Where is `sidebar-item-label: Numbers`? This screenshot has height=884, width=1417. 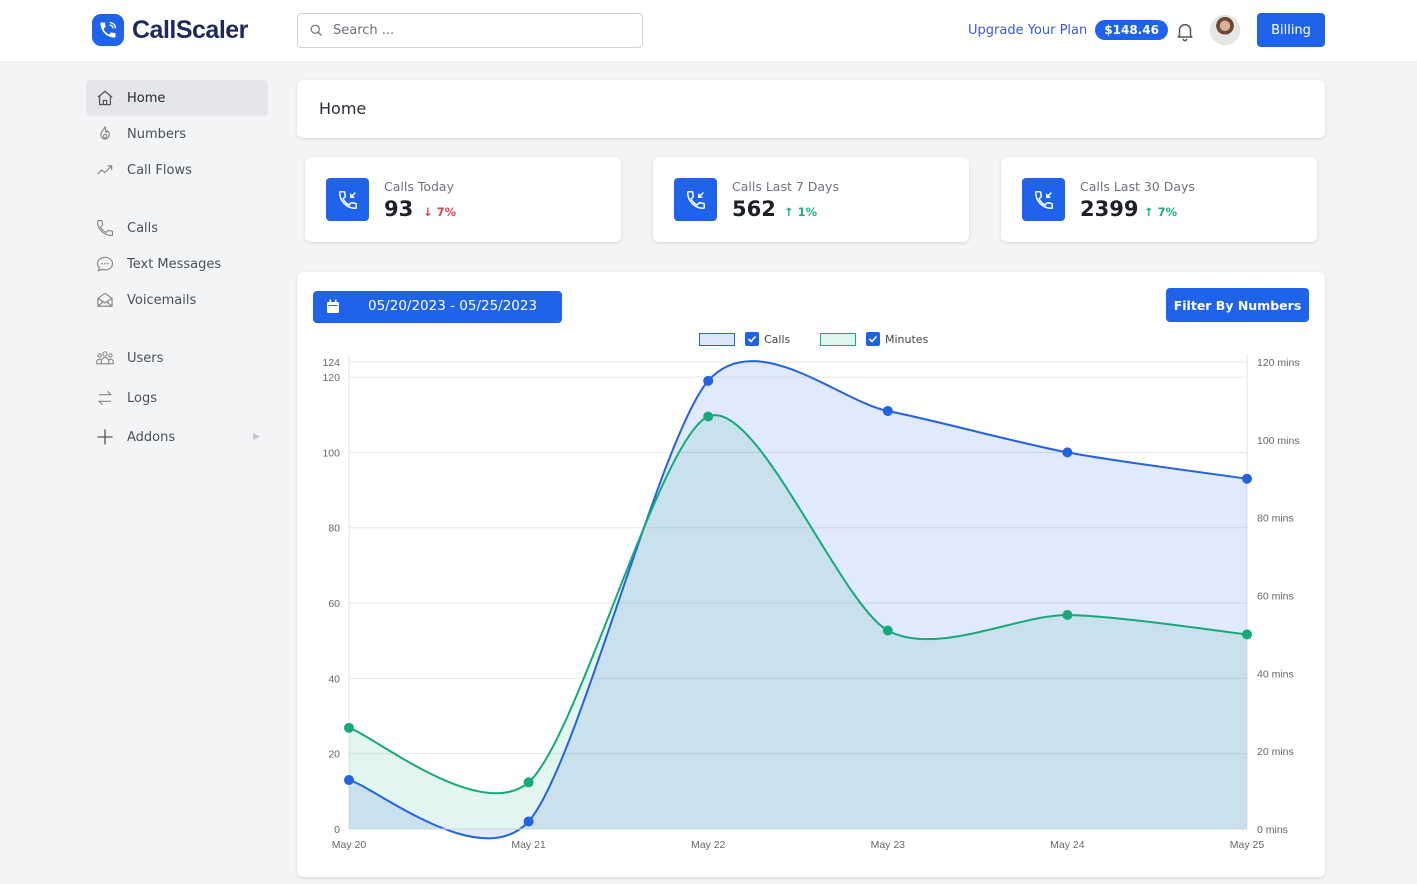
sidebar-item-label: Numbers is located at coordinates (156, 134).